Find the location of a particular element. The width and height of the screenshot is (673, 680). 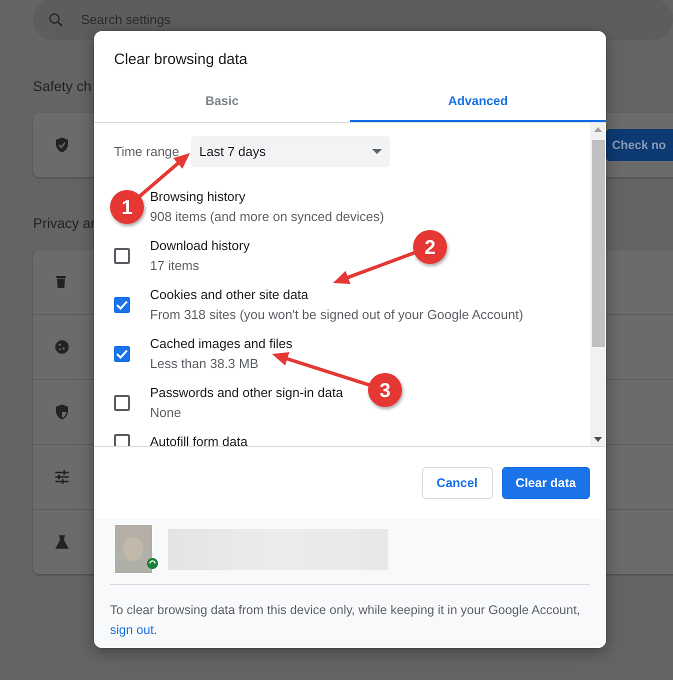

item-description: Less than 38.3 MB is located at coordinates (205, 364).